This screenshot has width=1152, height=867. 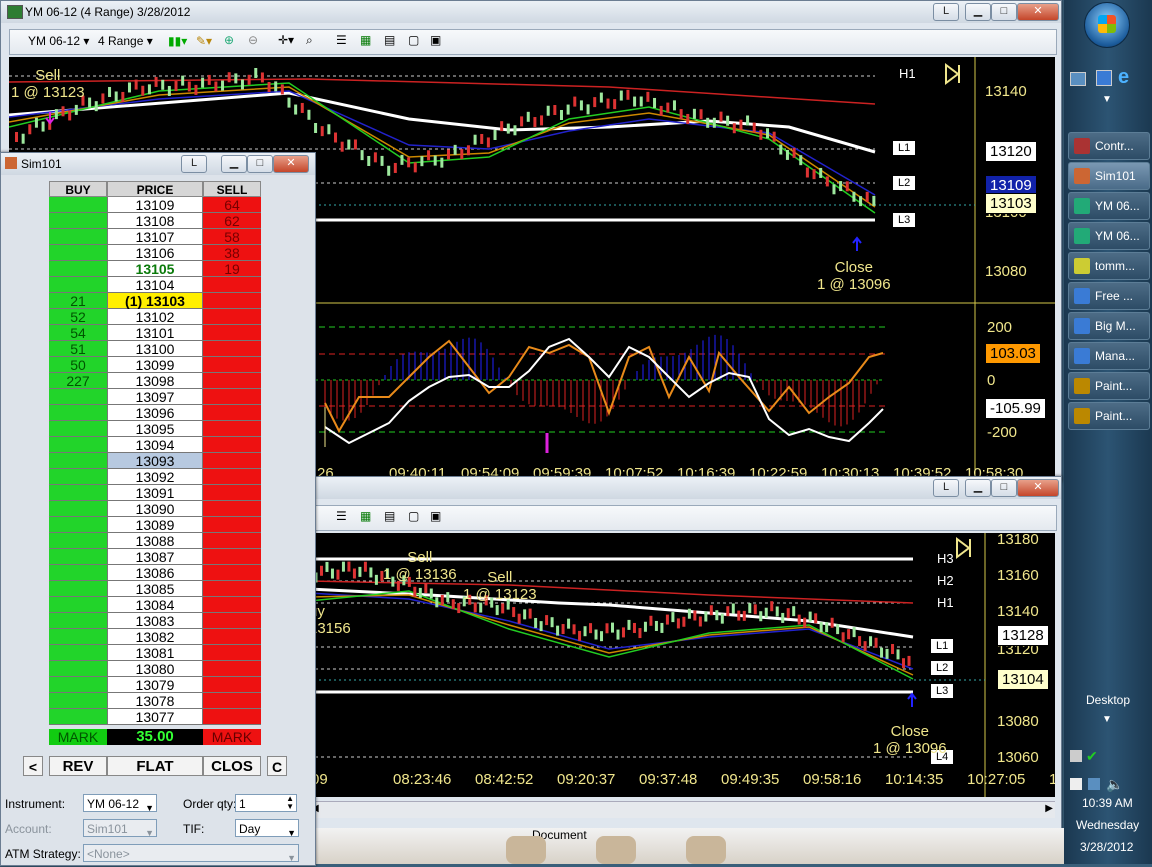 What do you see at coordinates (155, 333) in the screenshot?
I see `dom-price-cell: 13101` at bounding box center [155, 333].